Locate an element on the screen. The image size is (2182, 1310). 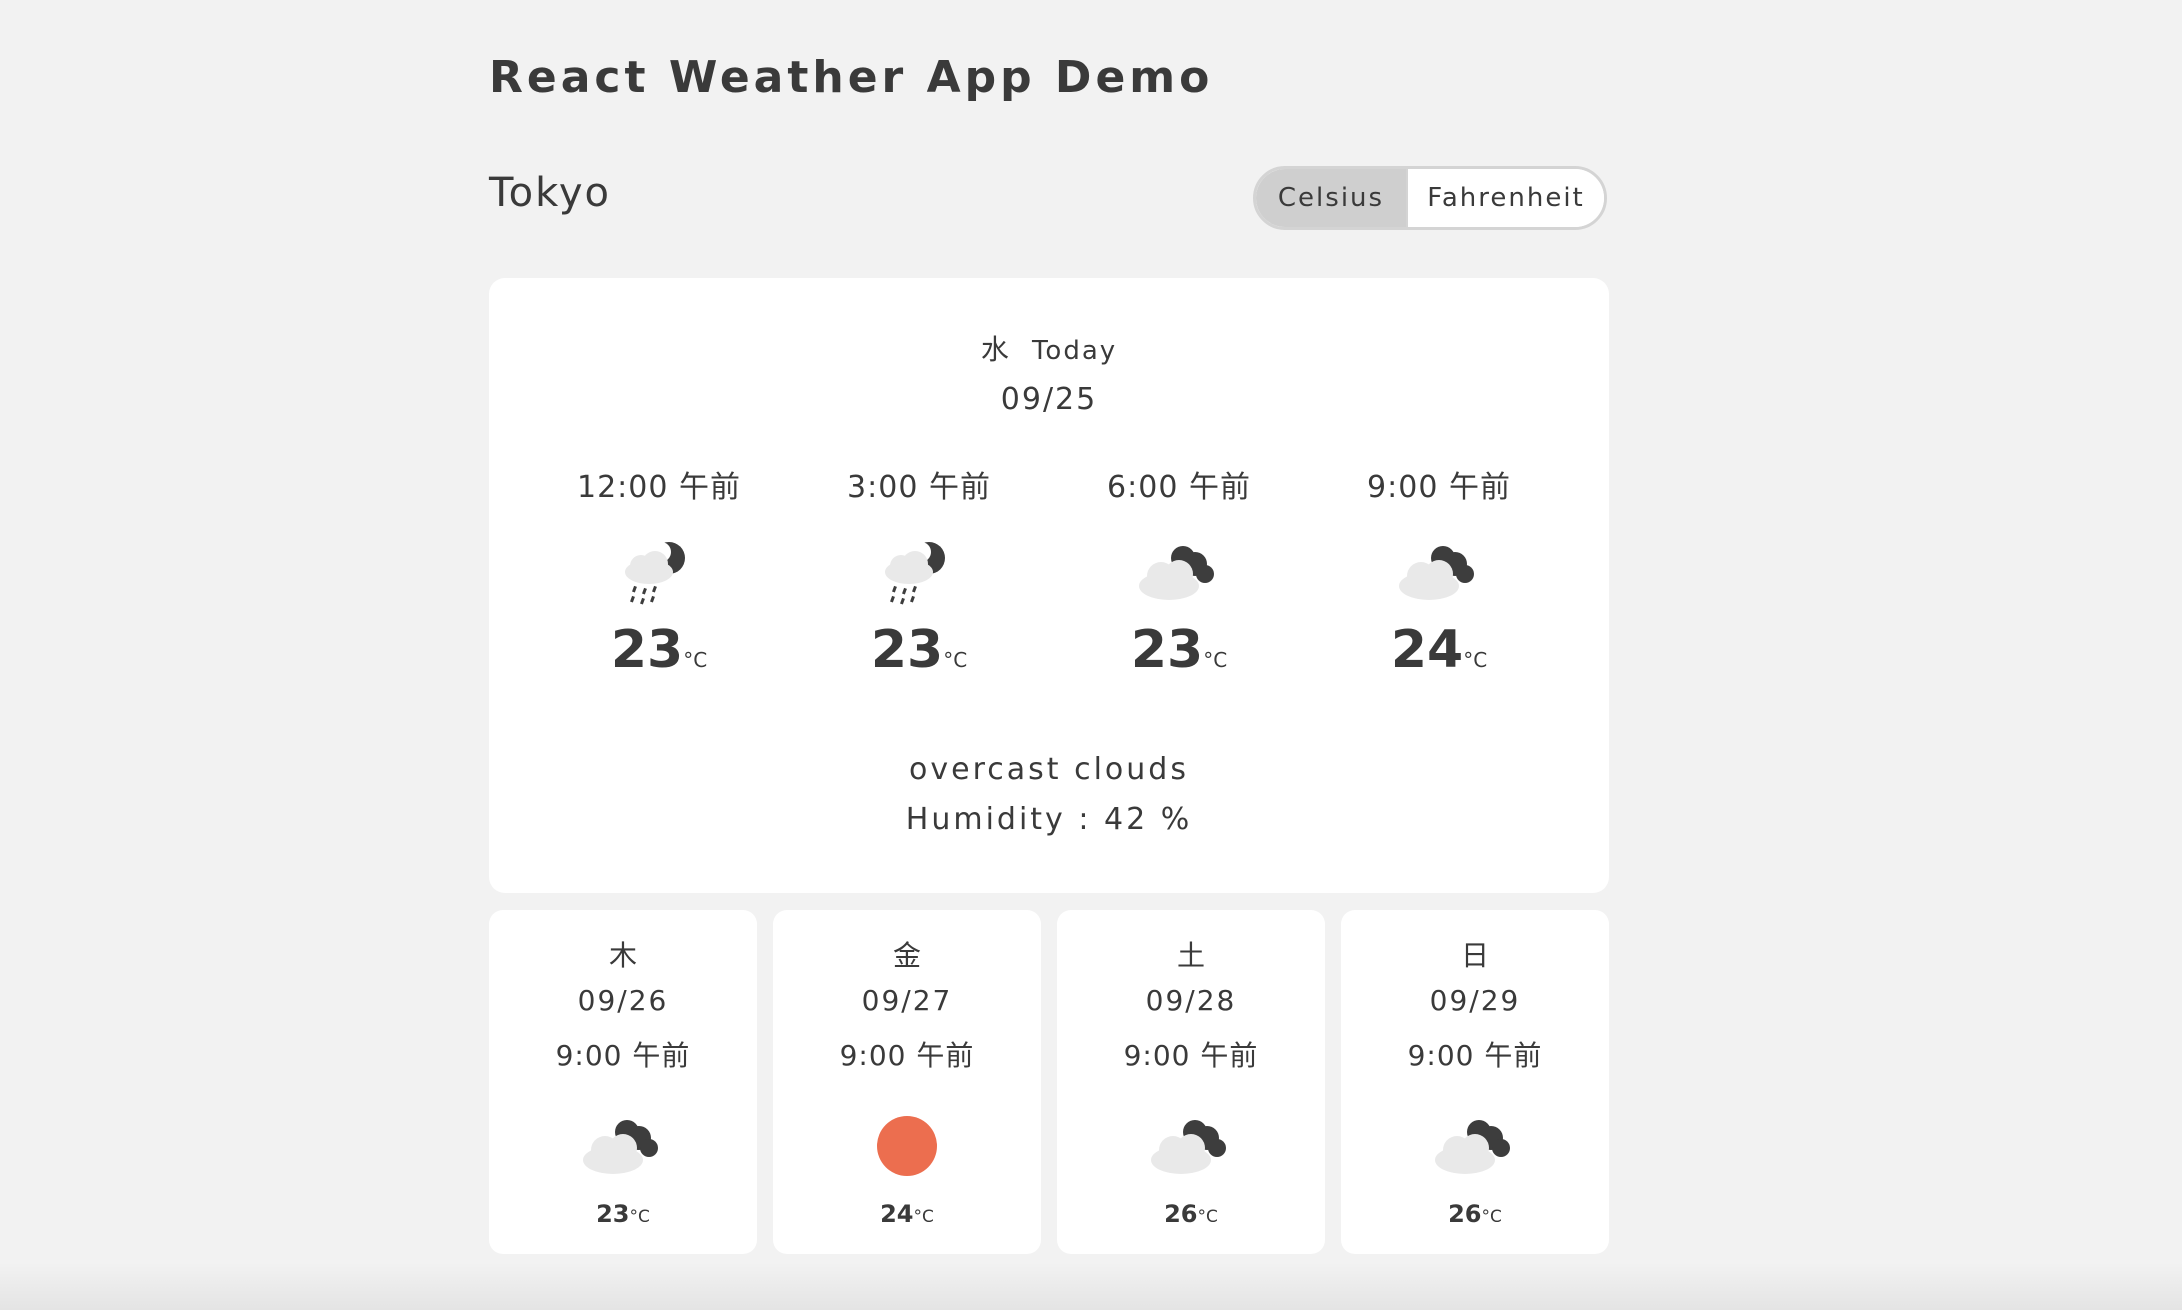
forecast-date: 09/29 is located at coordinates (1475, 1000).